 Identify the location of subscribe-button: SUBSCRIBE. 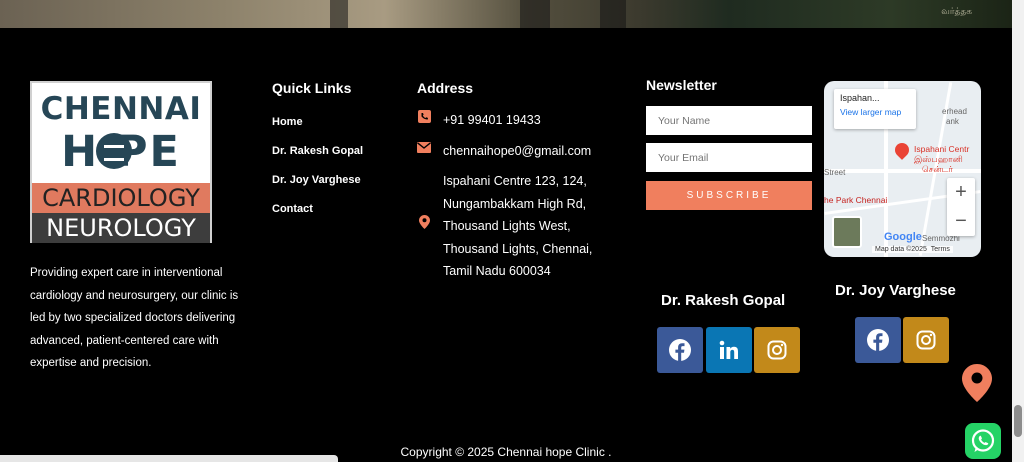
(729, 195).